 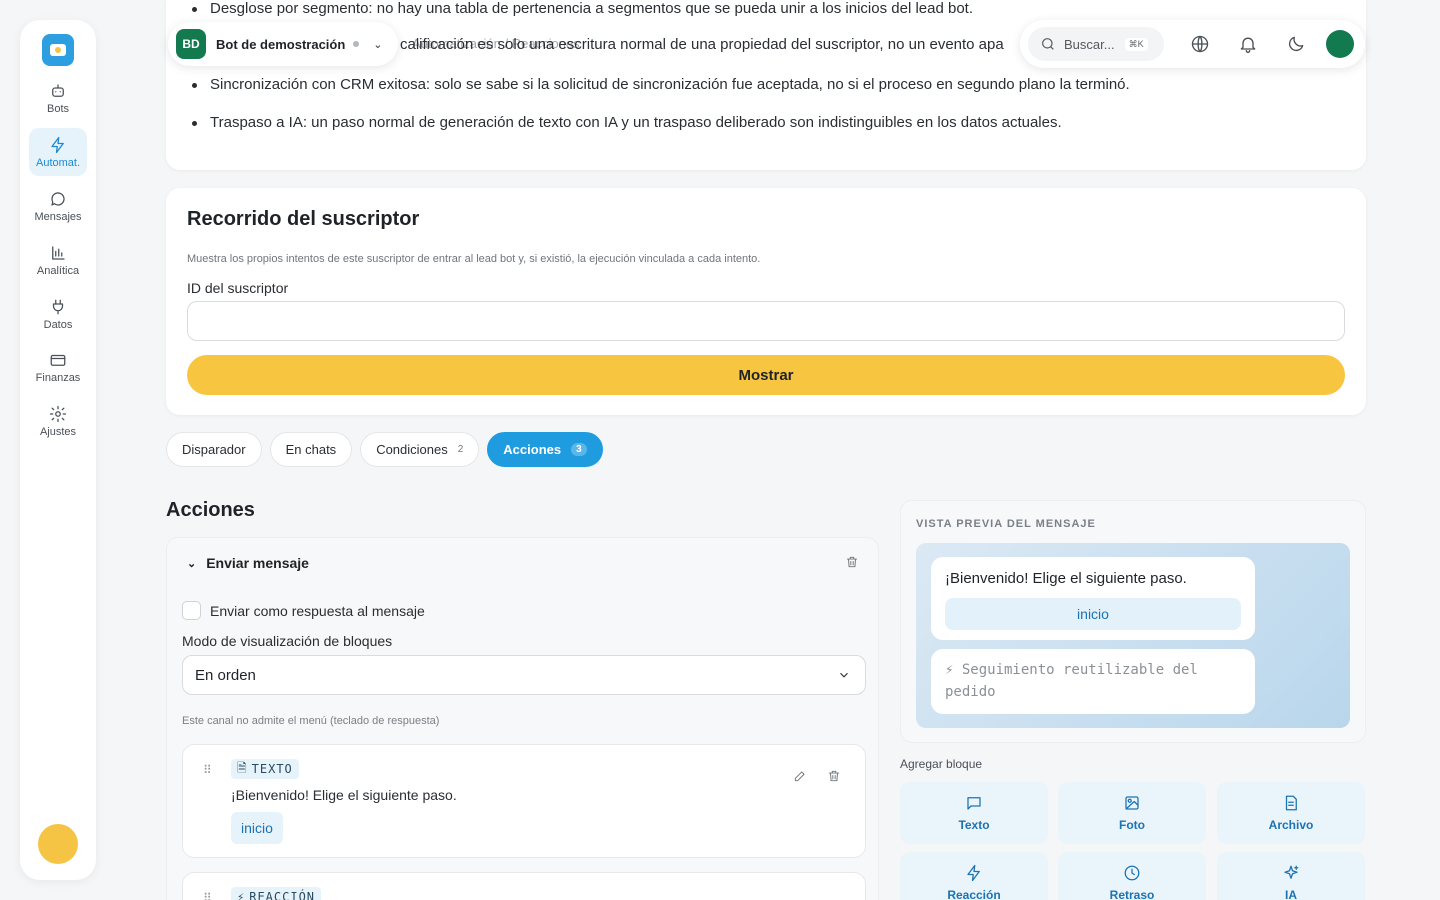 I want to click on reaction-block: ⠿ ⚡ REACCIÓN, so click(x=524, y=886).